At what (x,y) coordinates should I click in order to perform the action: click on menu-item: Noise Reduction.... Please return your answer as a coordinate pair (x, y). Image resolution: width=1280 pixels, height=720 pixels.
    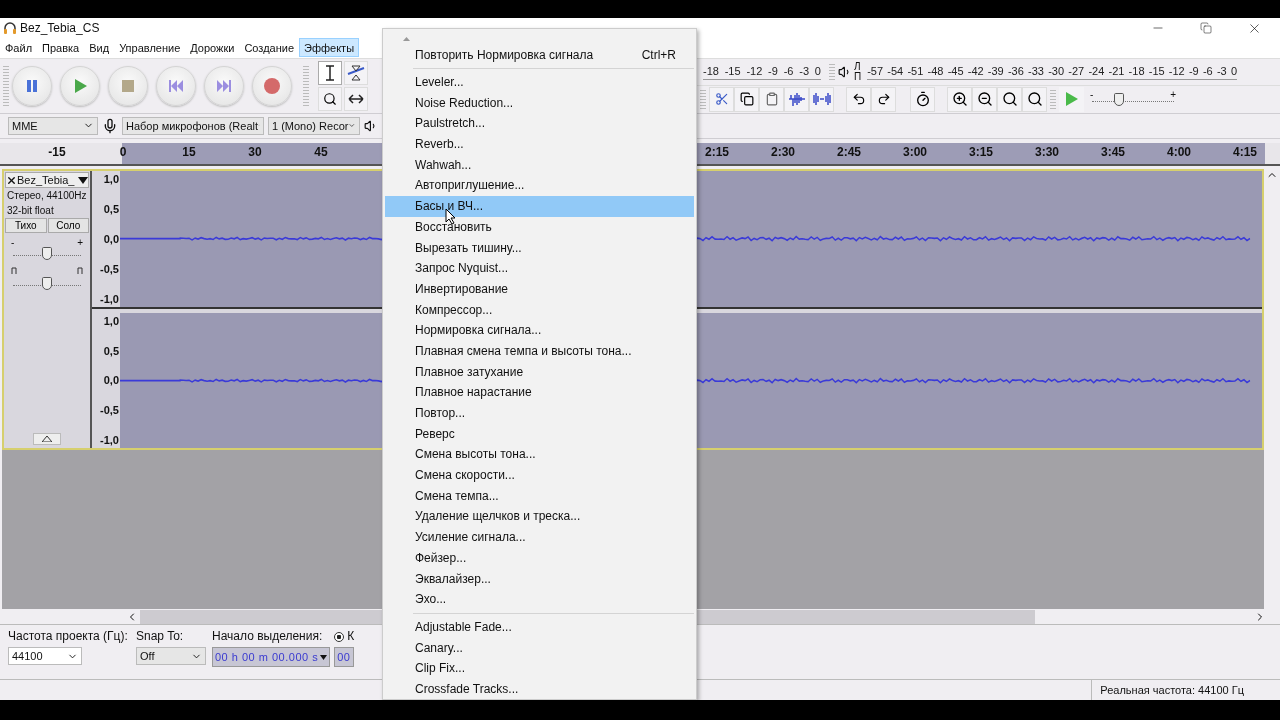
    Looking at the image, I should click on (539, 103).